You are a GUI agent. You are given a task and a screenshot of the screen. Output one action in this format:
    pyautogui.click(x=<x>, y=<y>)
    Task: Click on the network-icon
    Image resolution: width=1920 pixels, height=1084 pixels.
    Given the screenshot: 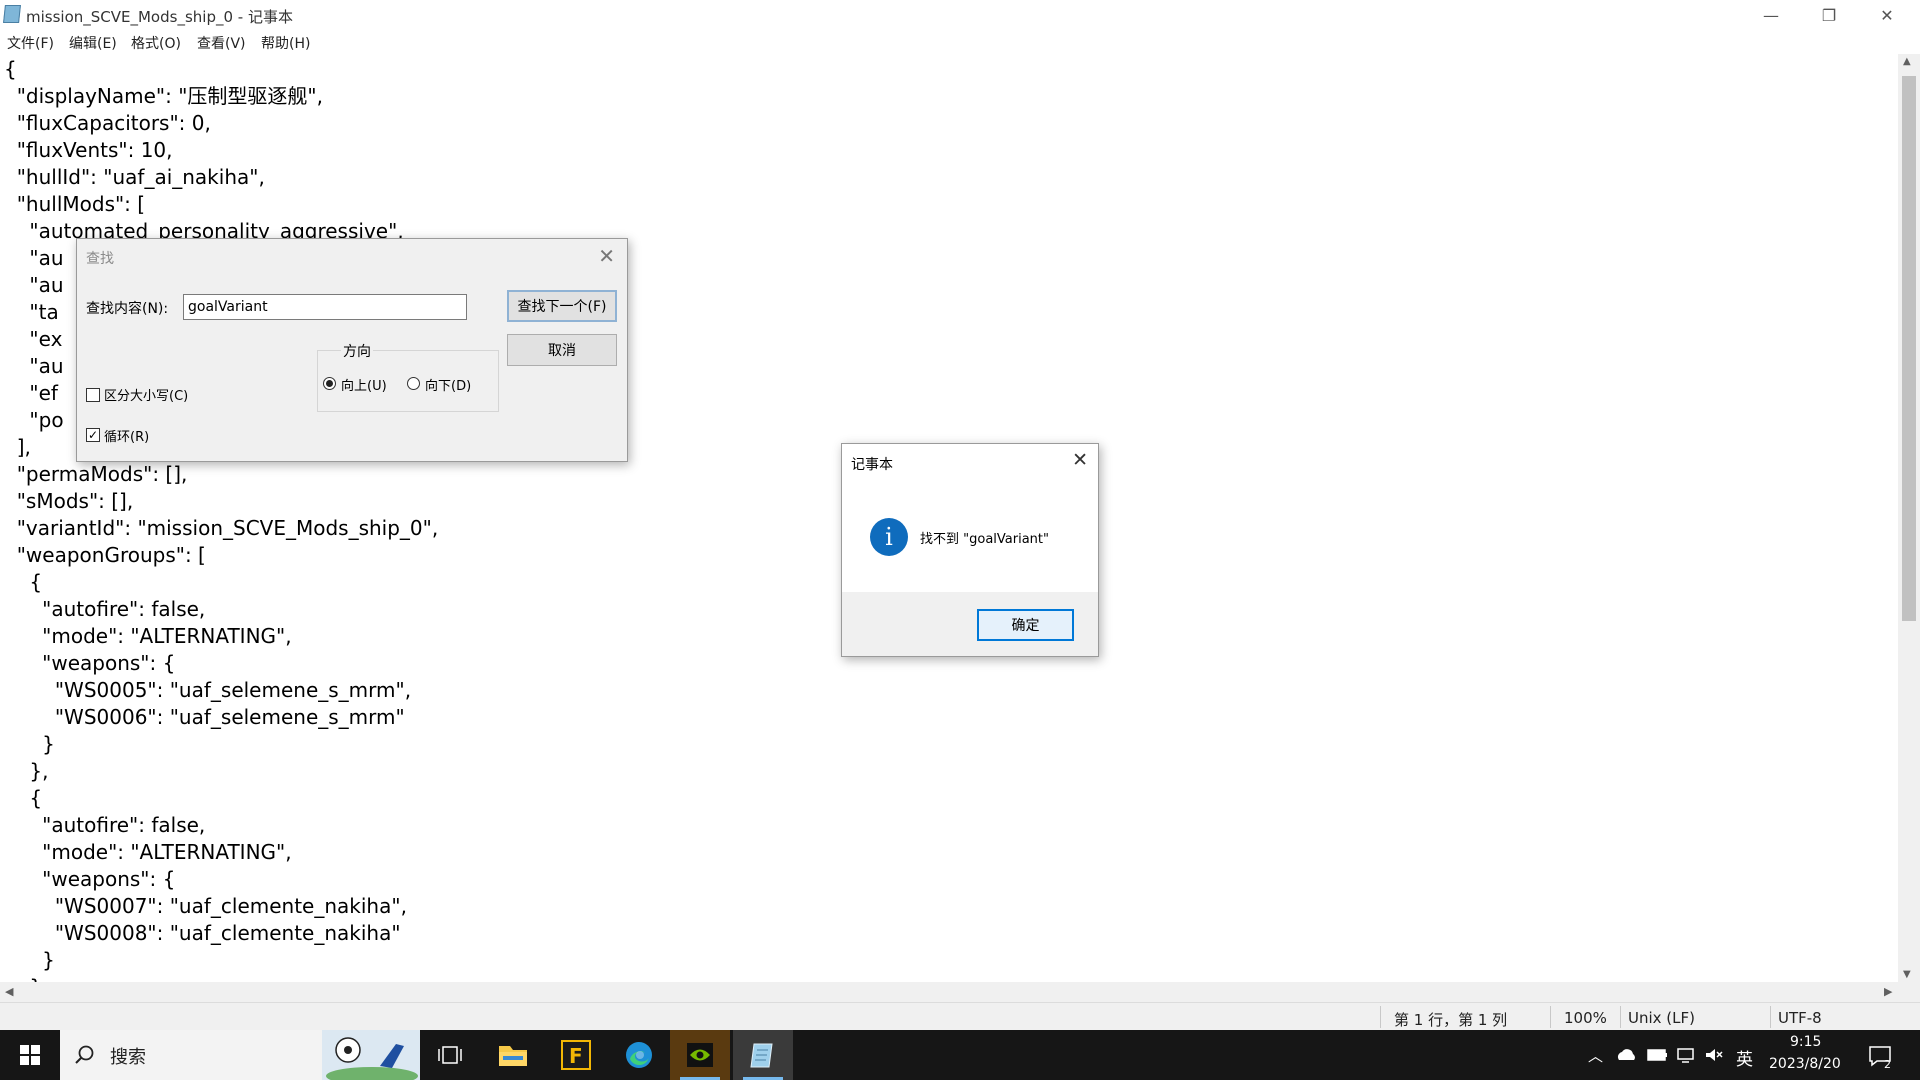 What is the action you would take?
    pyautogui.click(x=1686, y=1055)
    